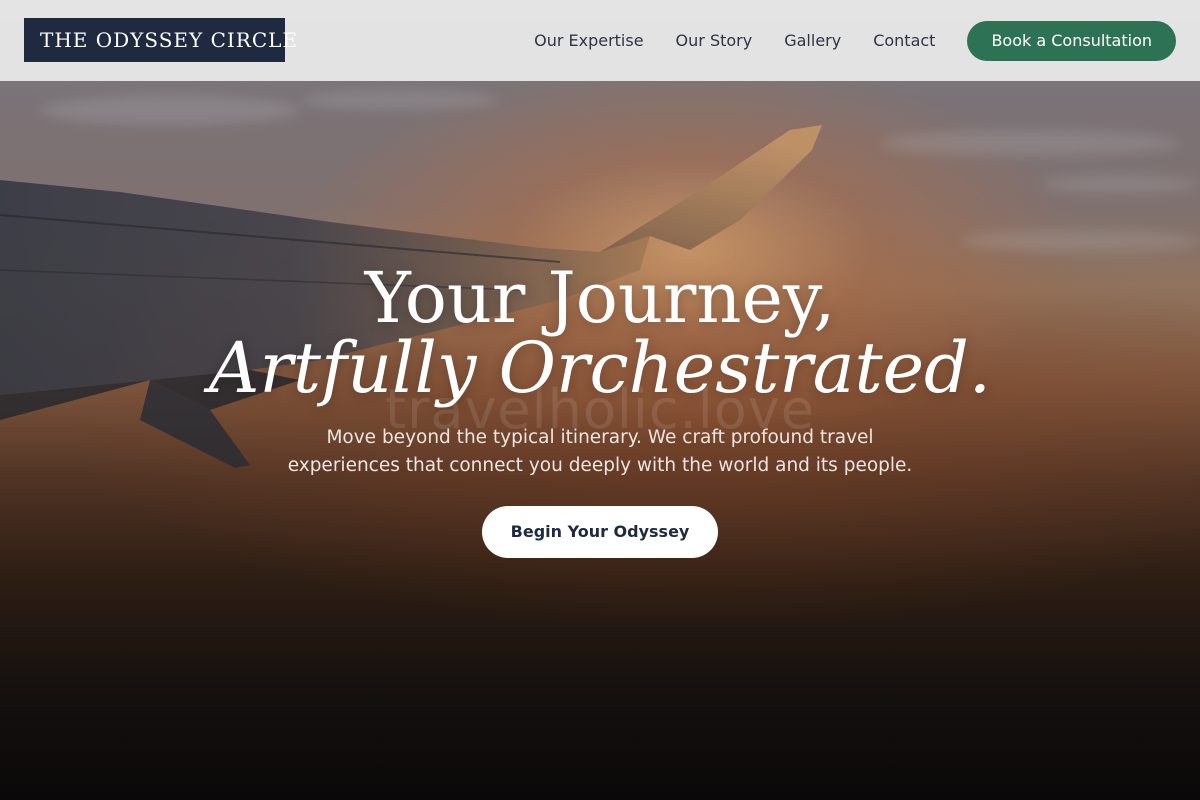 The width and height of the screenshot is (1200, 800). Describe the element at coordinates (600, 298) in the screenshot. I see `hero-headline-line-1: Your Journey,` at that location.